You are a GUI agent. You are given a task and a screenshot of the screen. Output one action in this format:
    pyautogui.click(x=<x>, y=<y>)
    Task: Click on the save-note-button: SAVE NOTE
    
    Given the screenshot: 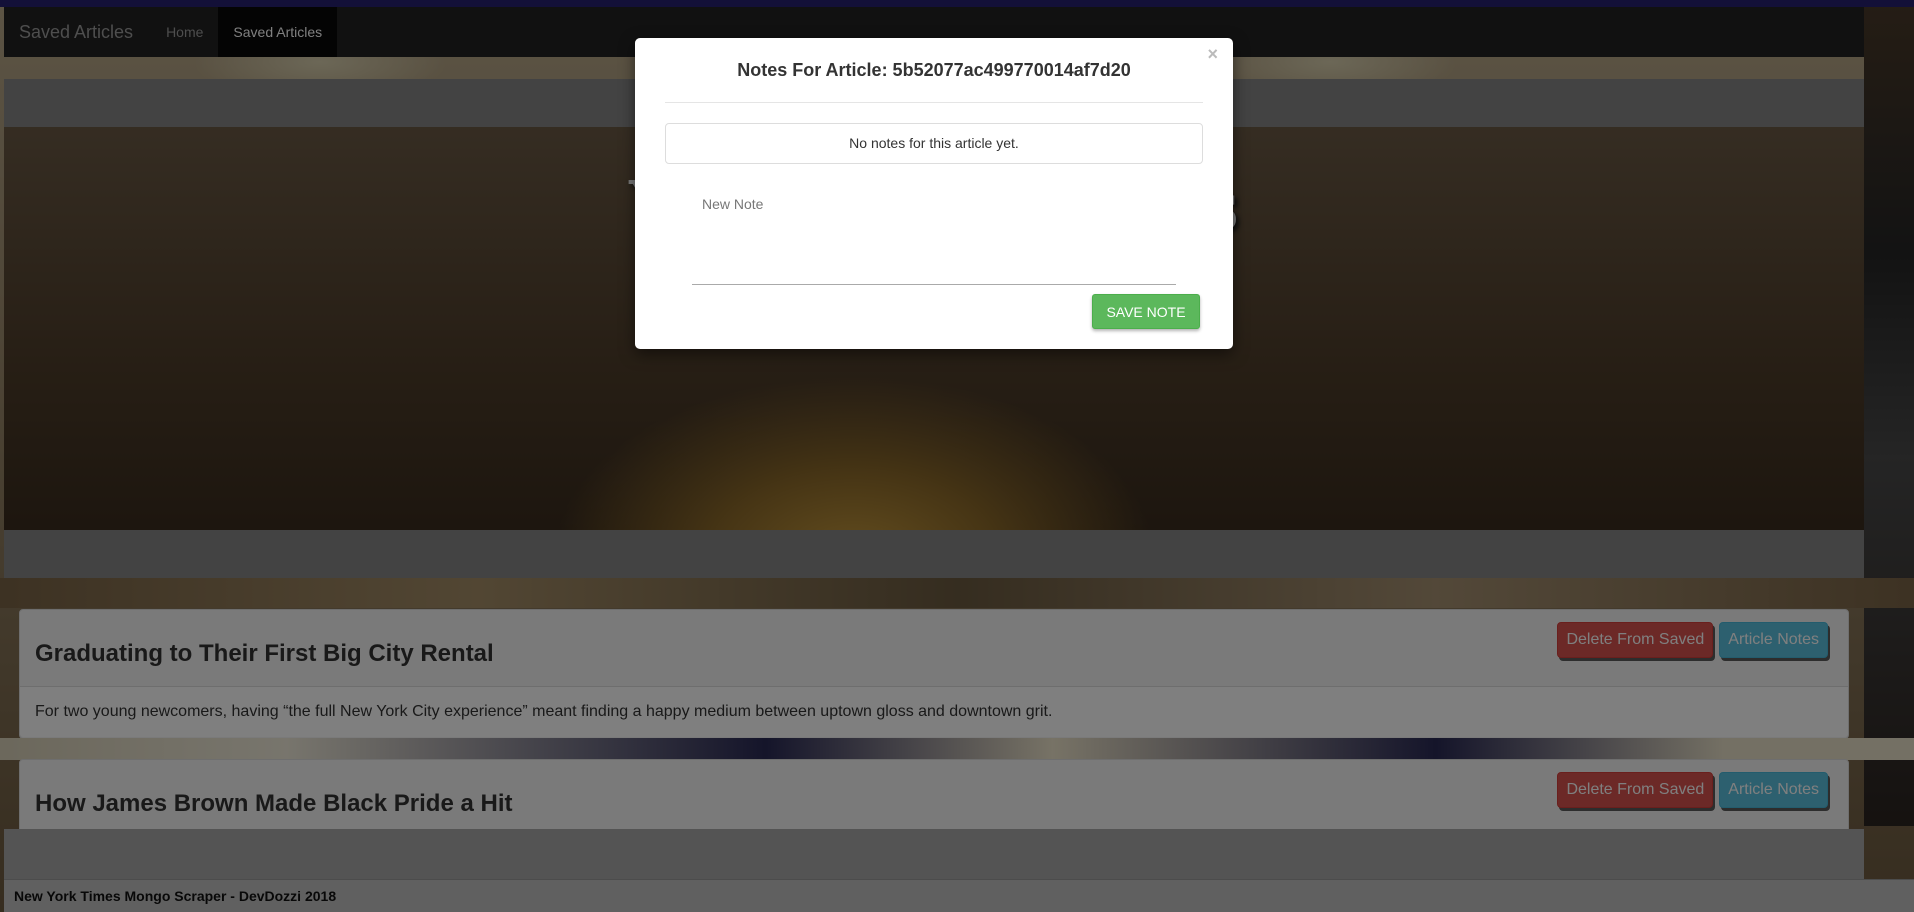 What is the action you would take?
    pyautogui.click(x=1146, y=311)
    